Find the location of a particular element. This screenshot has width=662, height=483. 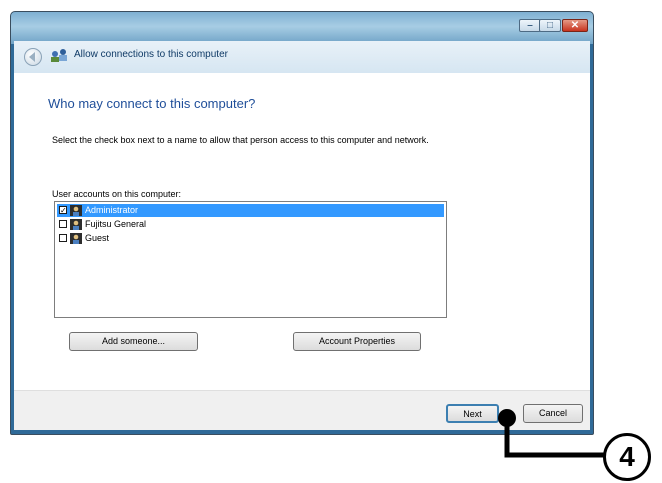

callout-connector is located at coordinates (551, 433).